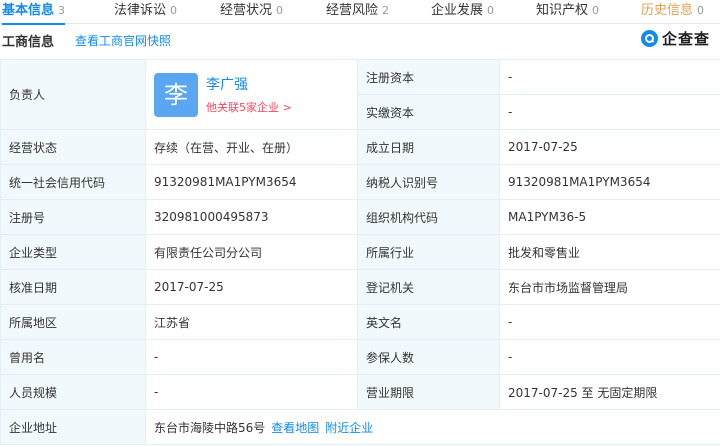  Describe the element at coordinates (73, 182) in the screenshot. I see `credit-code-label: 统一社会信用代码` at that location.